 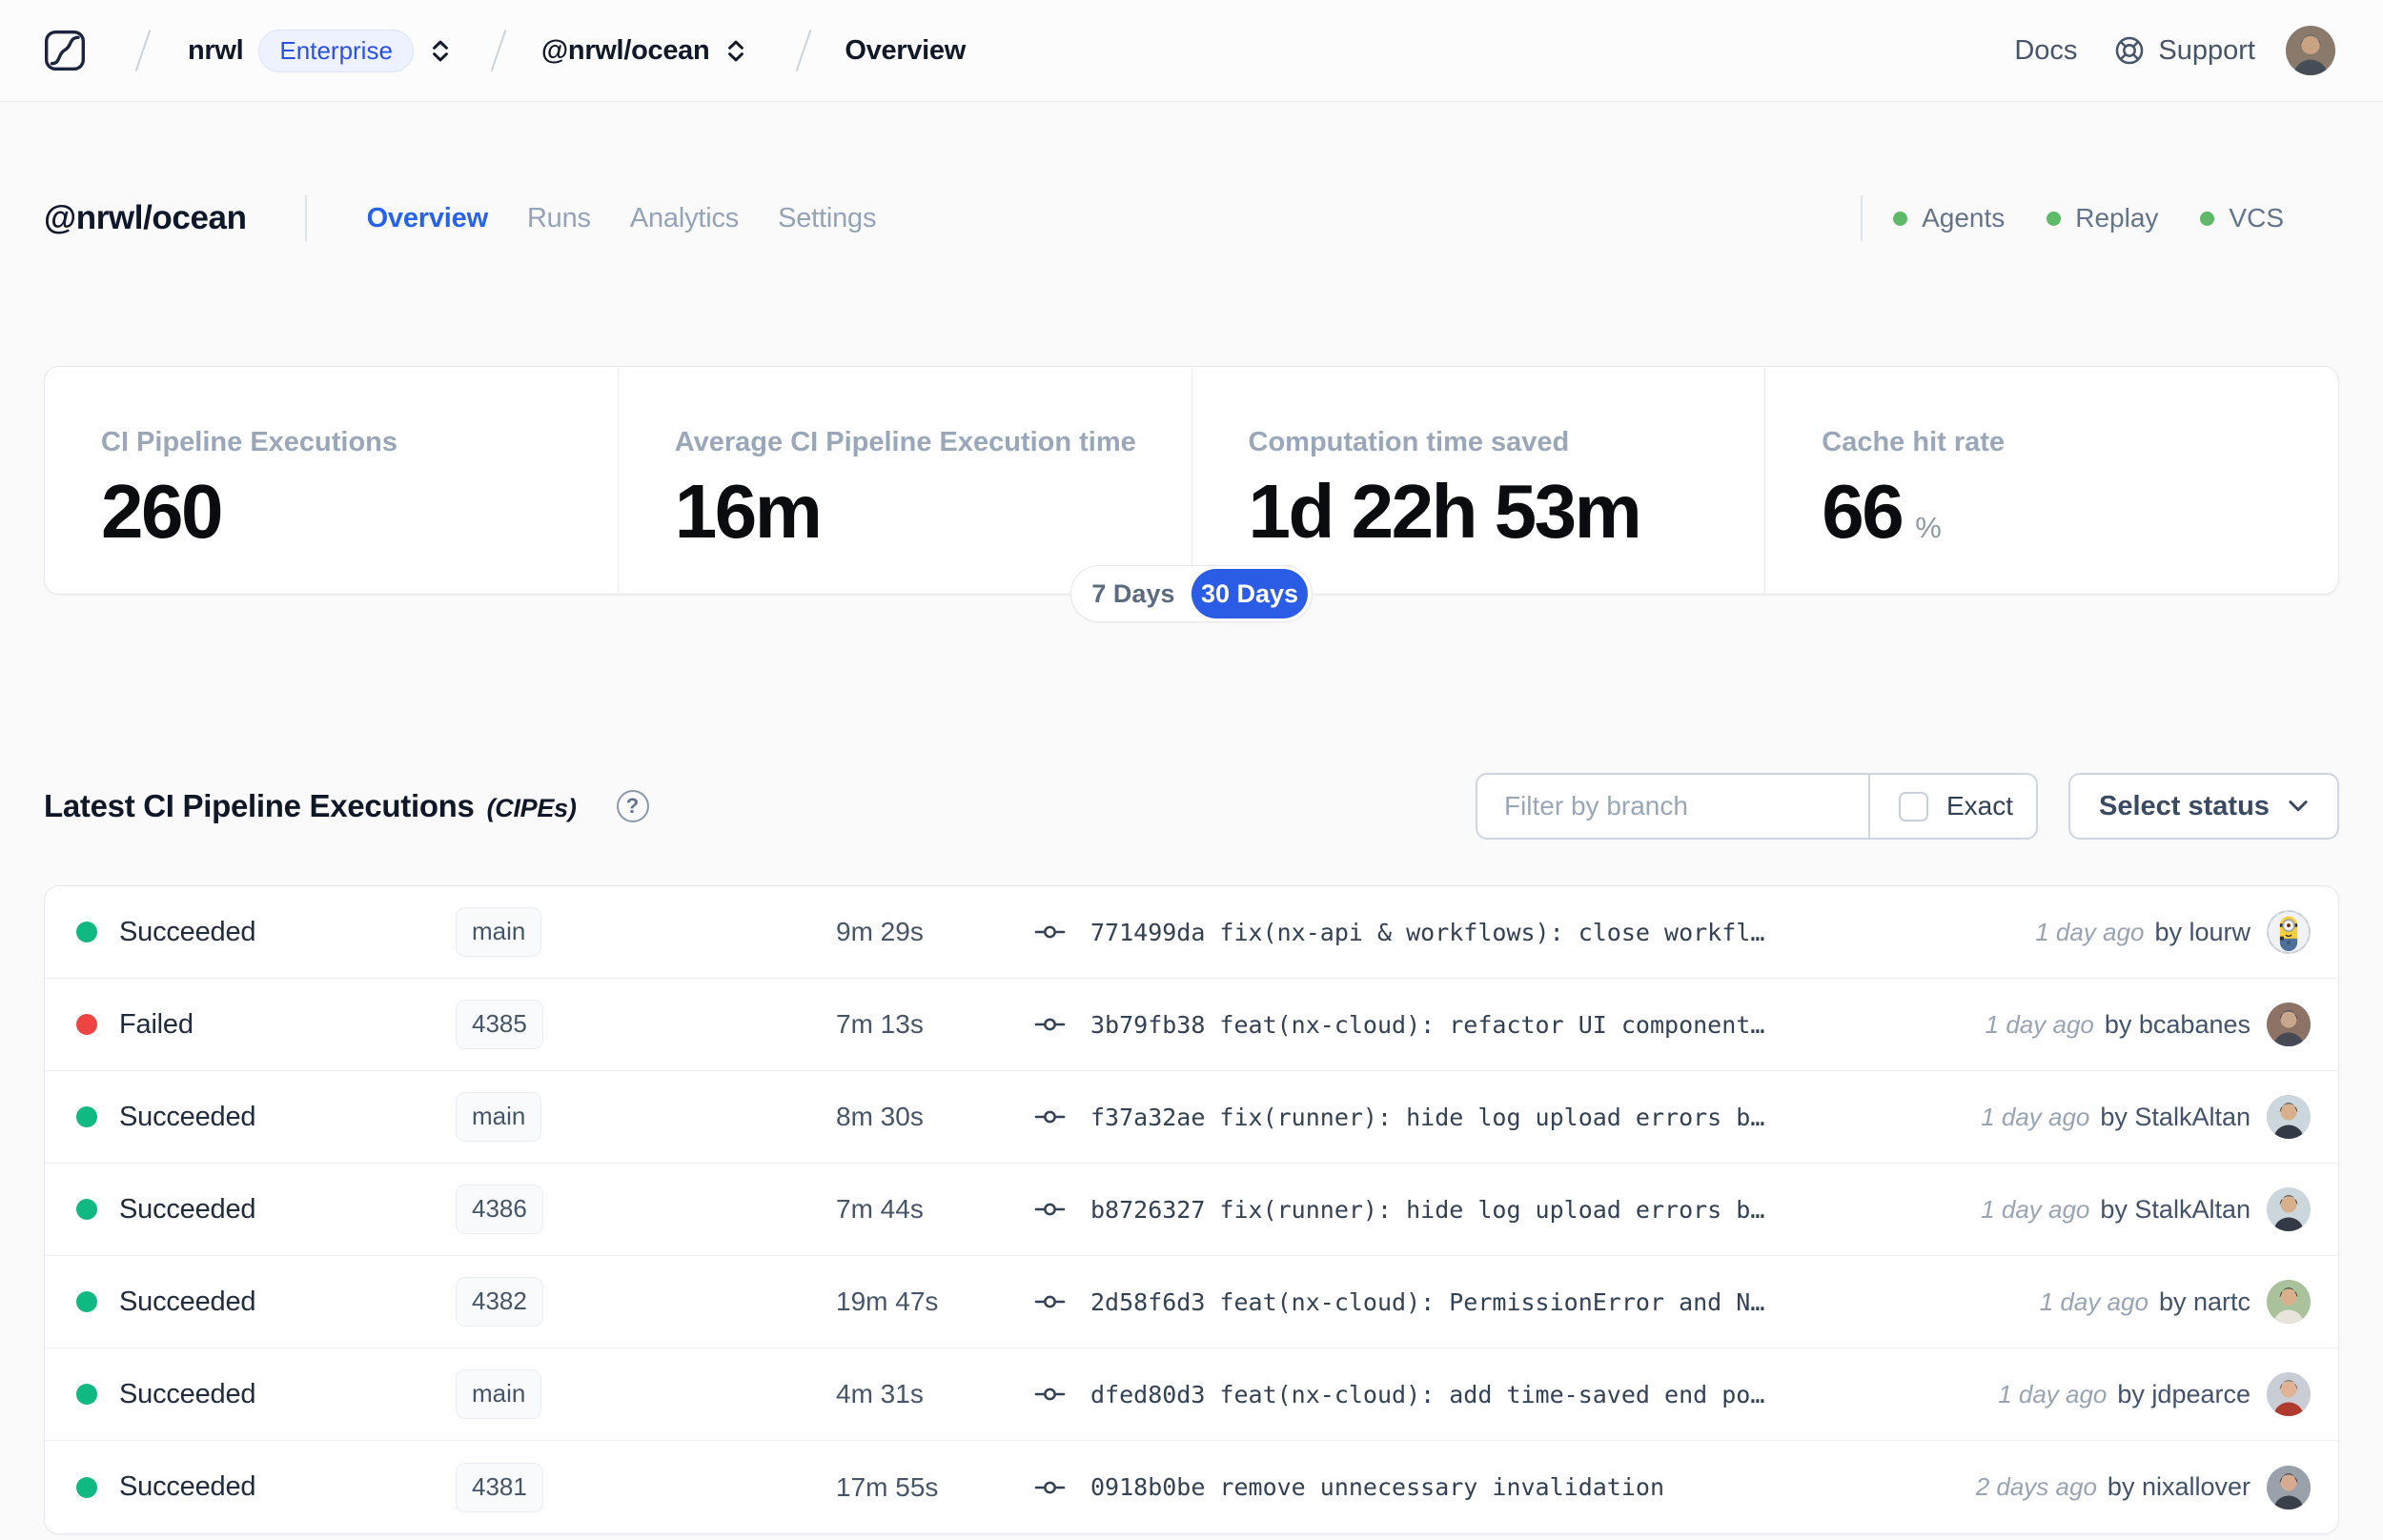 What do you see at coordinates (2242, 218) in the screenshot?
I see `feature-vcs: VCS` at bounding box center [2242, 218].